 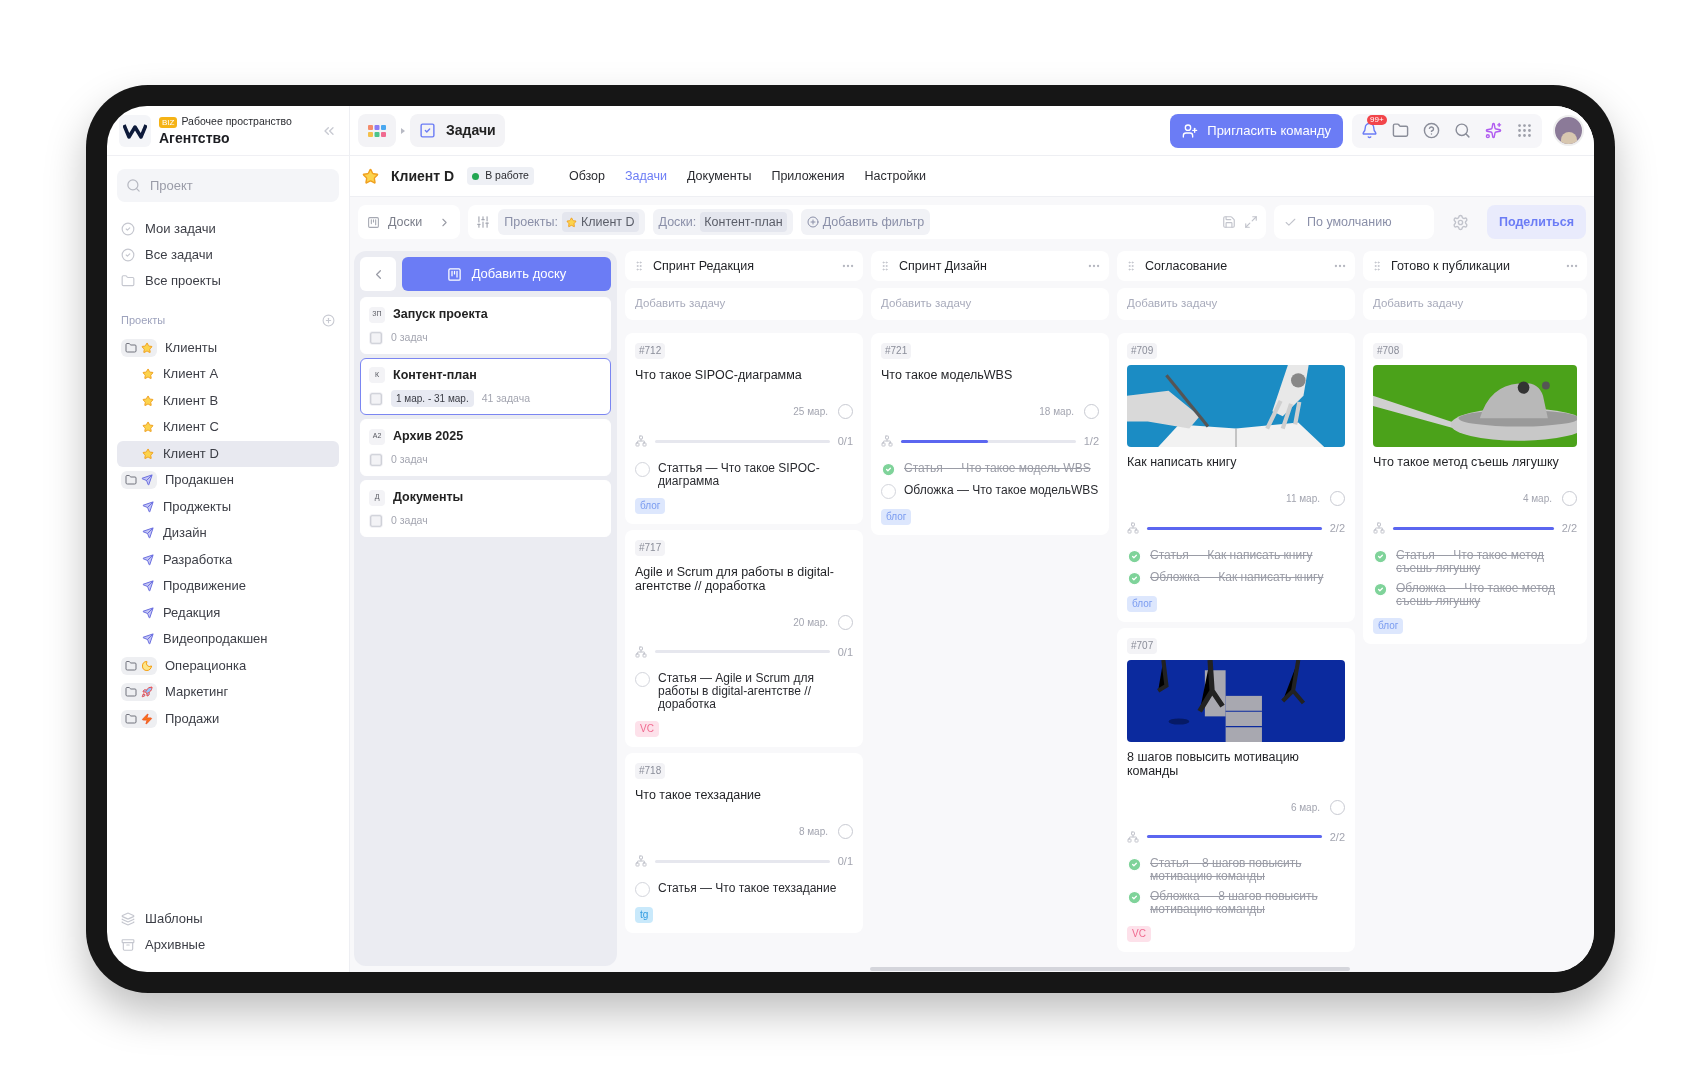 What do you see at coordinates (228, 185) in the screenshot?
I see `project-search-field: Проект` at bounding box center [228, 185].